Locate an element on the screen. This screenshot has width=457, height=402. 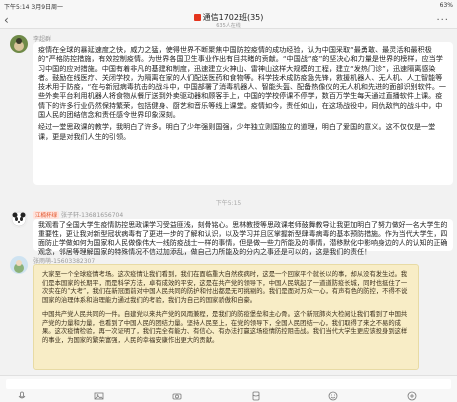
chat-header: ‹ 通信1702班(35) 635人在线 ··· is located at coordinates (228, 20).